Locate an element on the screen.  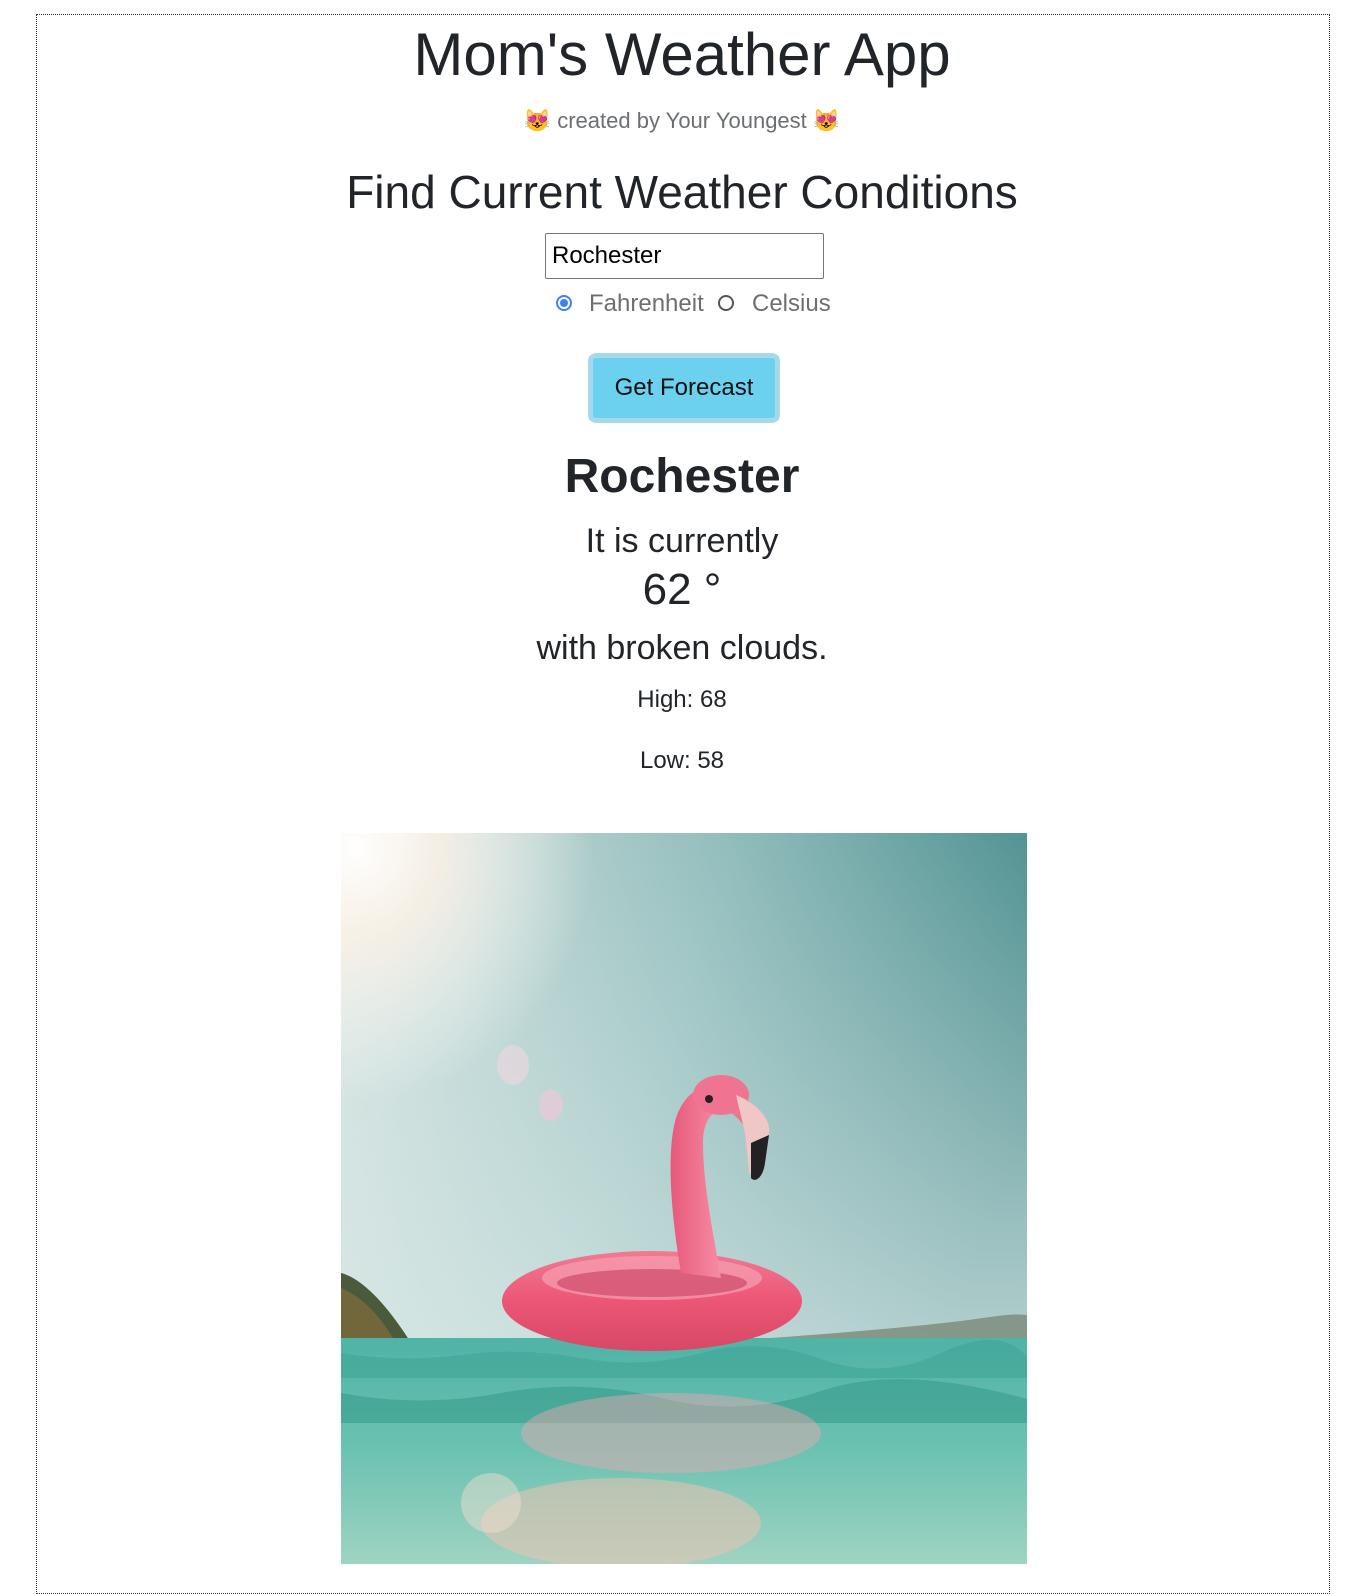
celsius-radio is located at coordinates (726, 303).